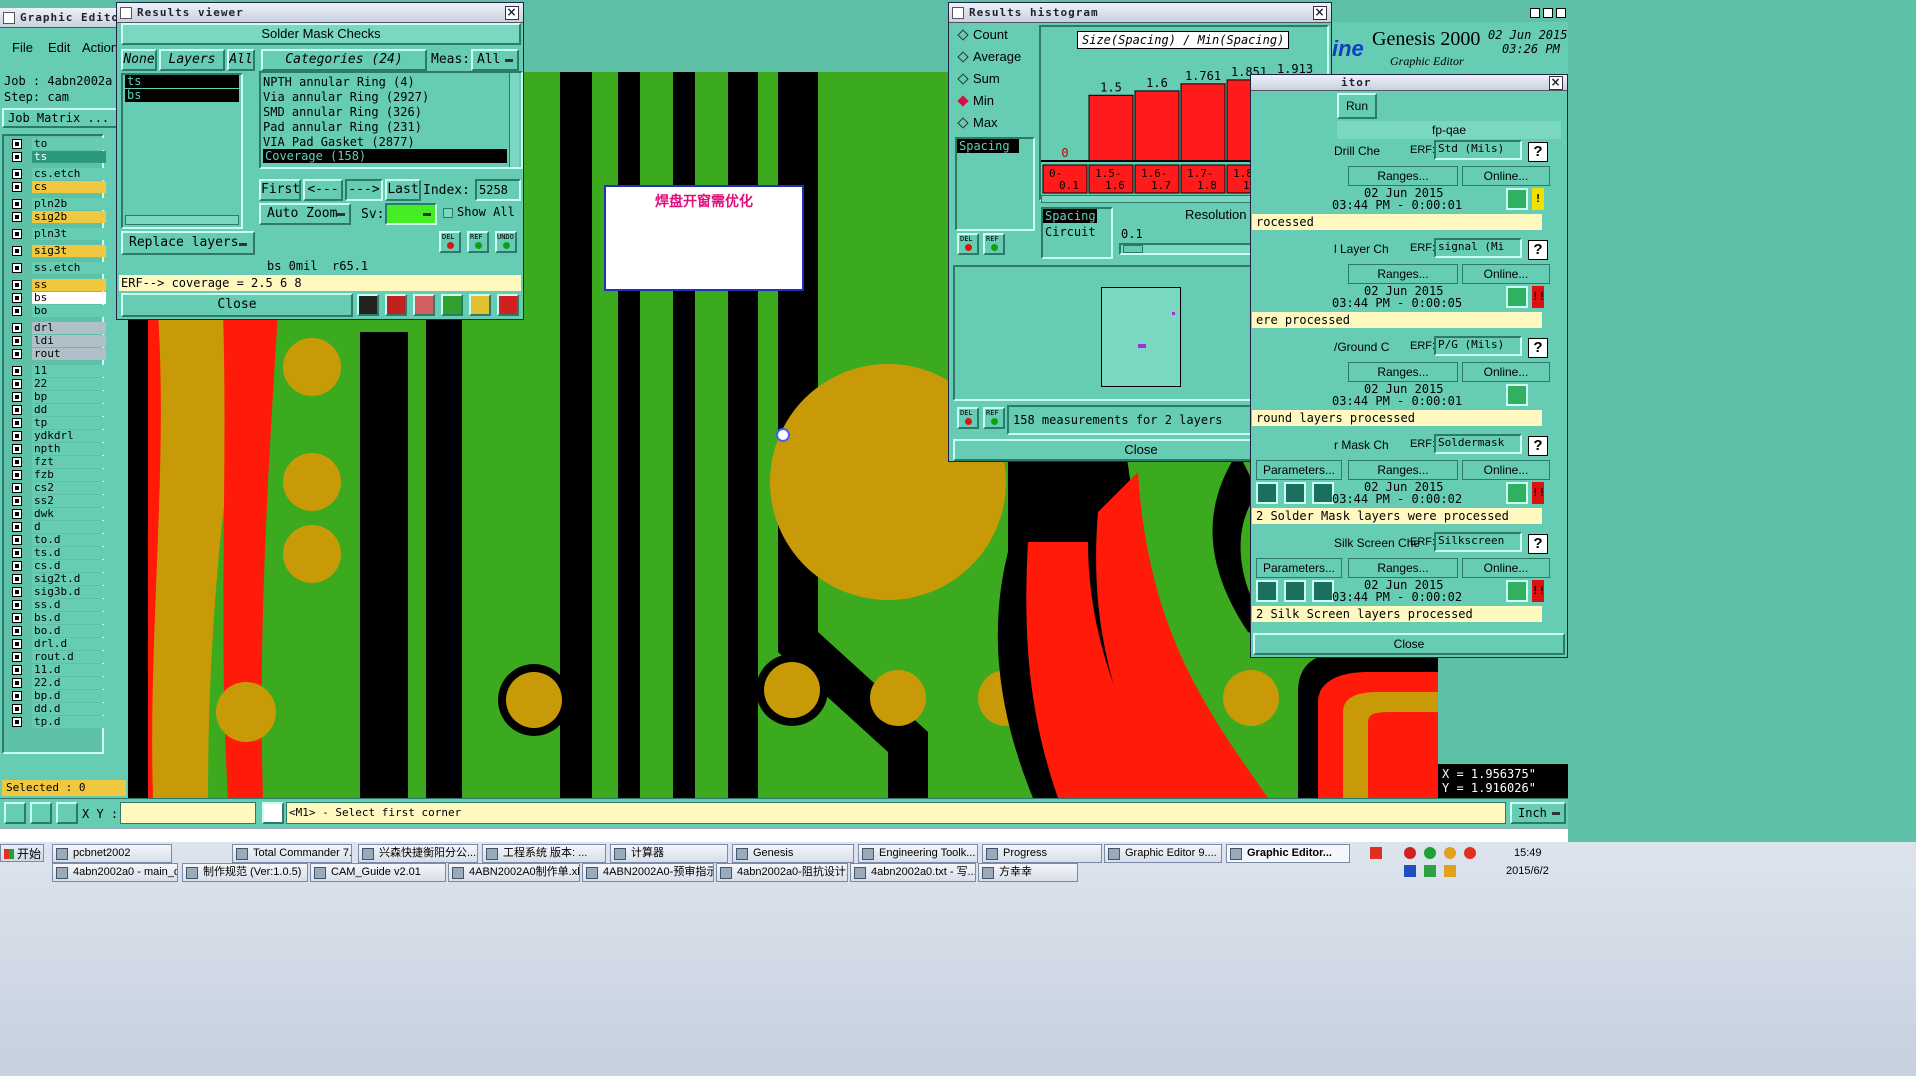 The height and width of the screenshot is (1076, 1916). Describe the element at coordinates (994, 418) in the screenshot. I see `ref-button: REF` at that location.